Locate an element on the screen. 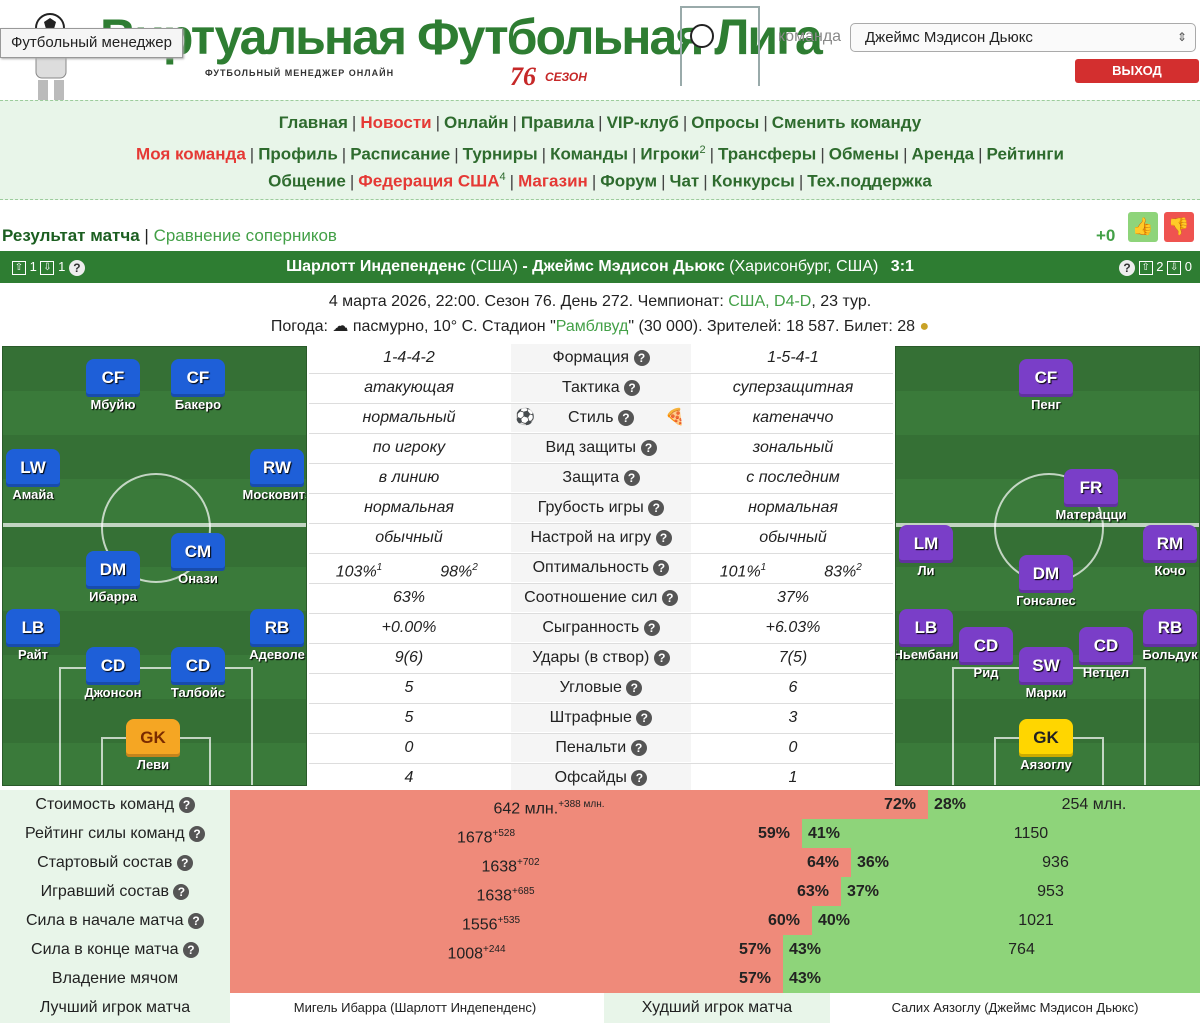 The image size is (1200, 1026). logout-button: ВЫХОД is located at coordinates (1137, 71).